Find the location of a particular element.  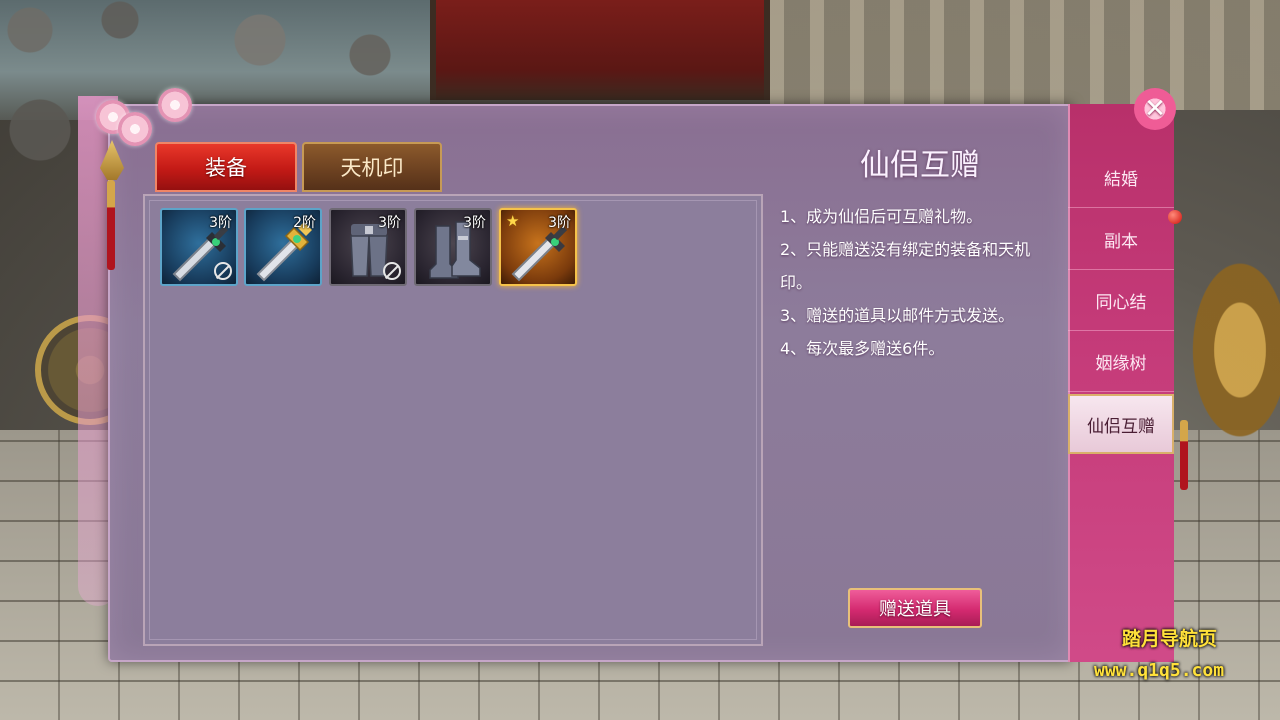

star-icon: ★ is located at coordinates (513, 221).